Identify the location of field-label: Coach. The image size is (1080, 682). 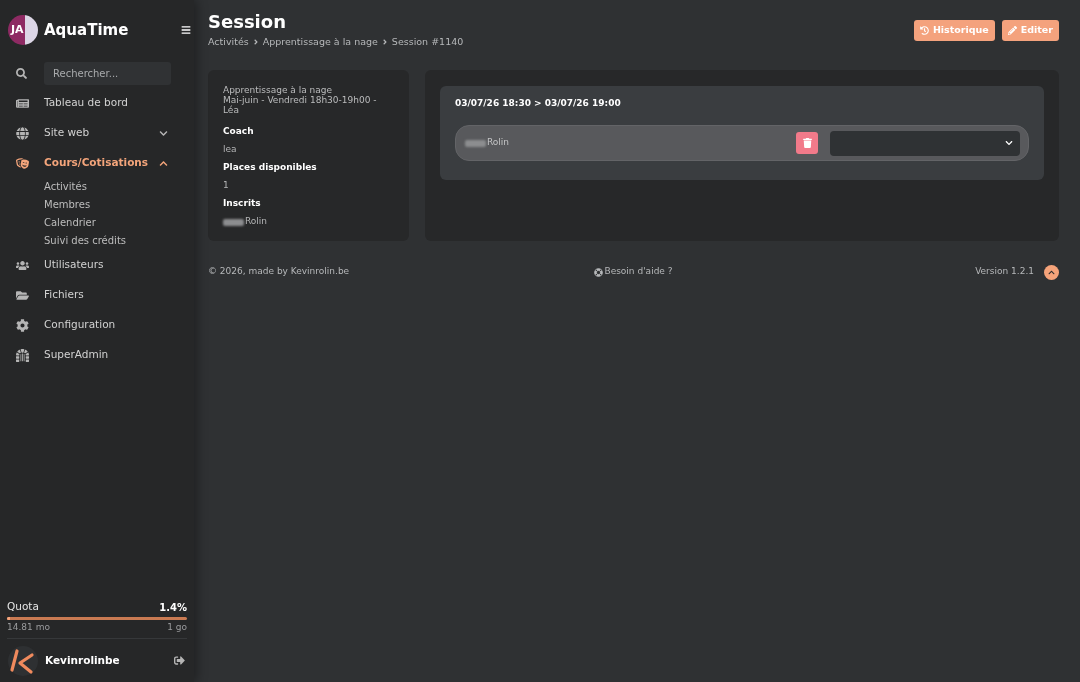
(239, 132).